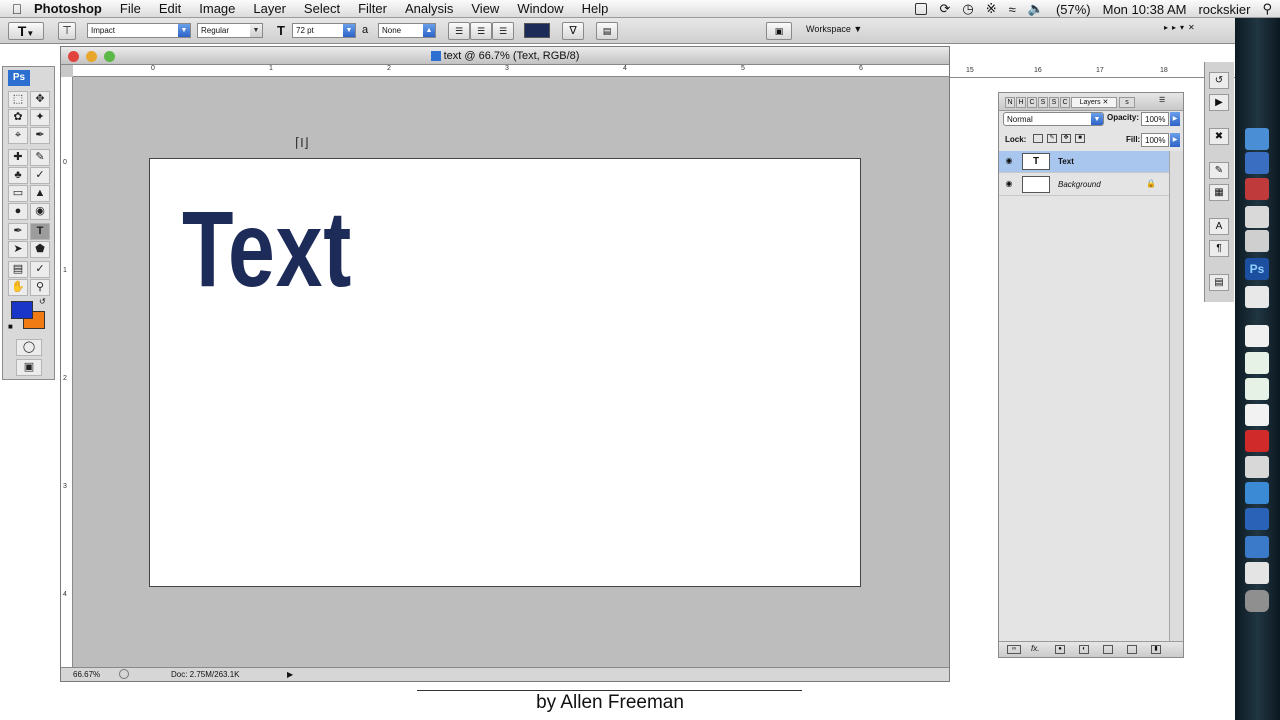  I want to click on document-dock-icon, so click(1257, 297).